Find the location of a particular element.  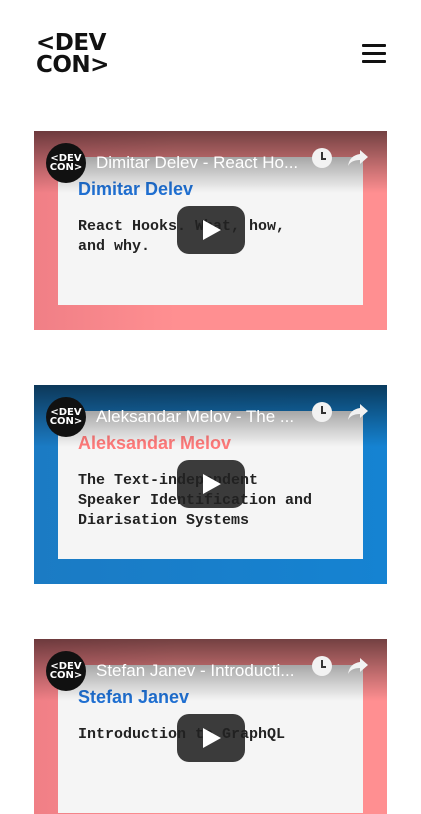

logo-line-1: <DEV is located at coordinates (71, 43).